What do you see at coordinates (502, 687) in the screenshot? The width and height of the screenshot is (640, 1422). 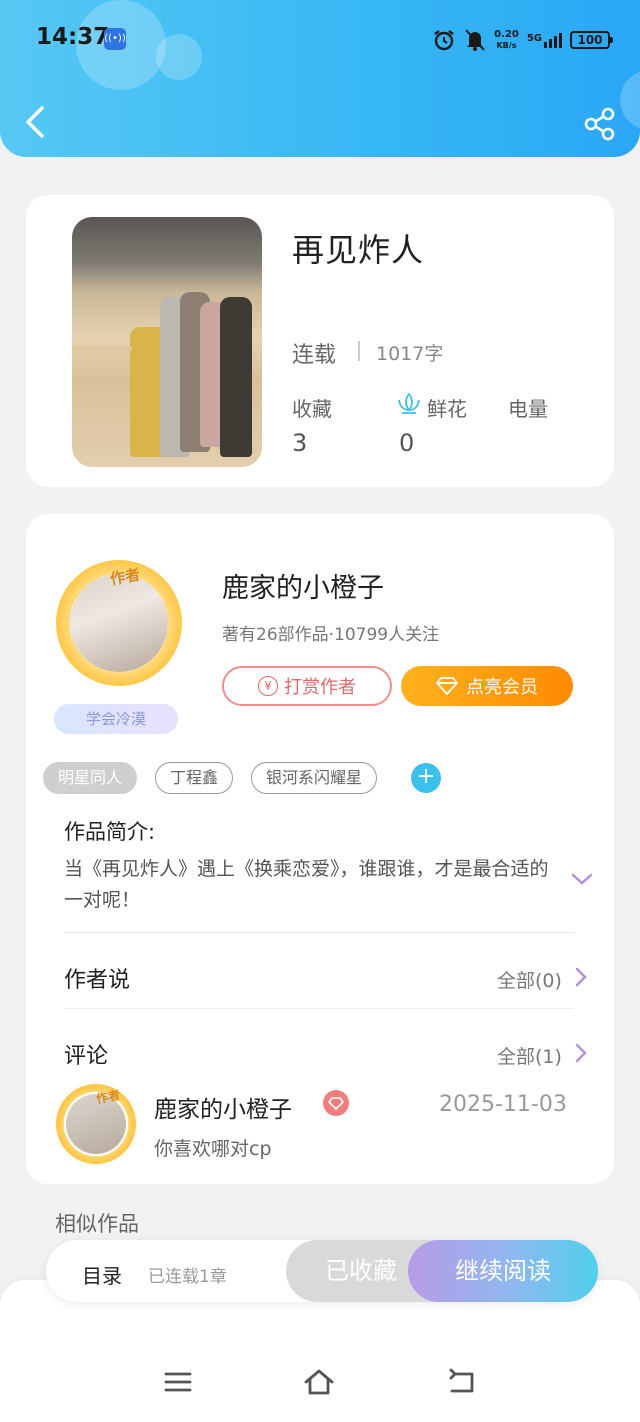 I see `vip-button-label: 点亮会员` at bounding box center [502, 687].